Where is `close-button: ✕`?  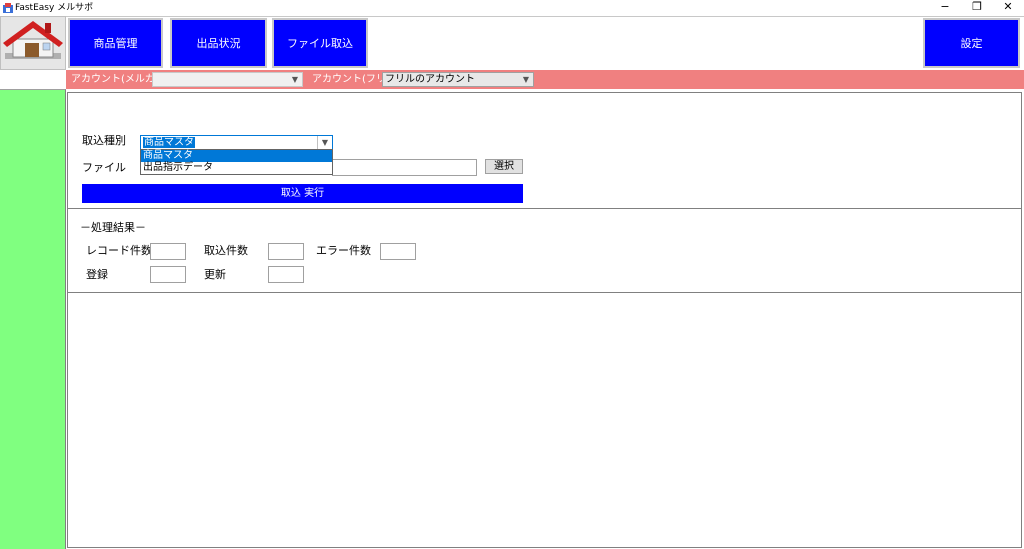
close-button: ✕ is located at coordinates (1008, 8).